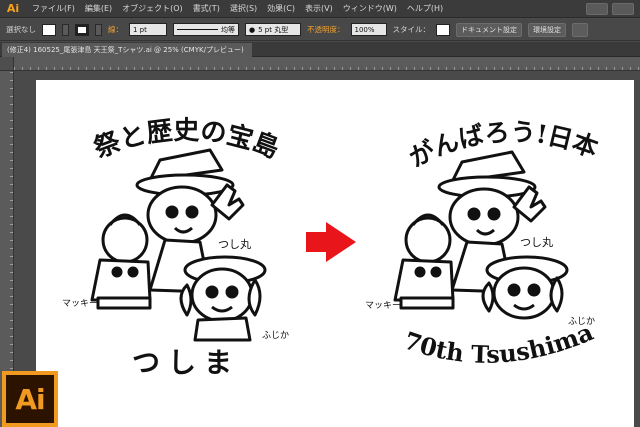 This screenshot has width=640, height=427. Describe the element at coordinates (547, 29) in the screenshot. I see `preferences-button: 環境設定` at that location.